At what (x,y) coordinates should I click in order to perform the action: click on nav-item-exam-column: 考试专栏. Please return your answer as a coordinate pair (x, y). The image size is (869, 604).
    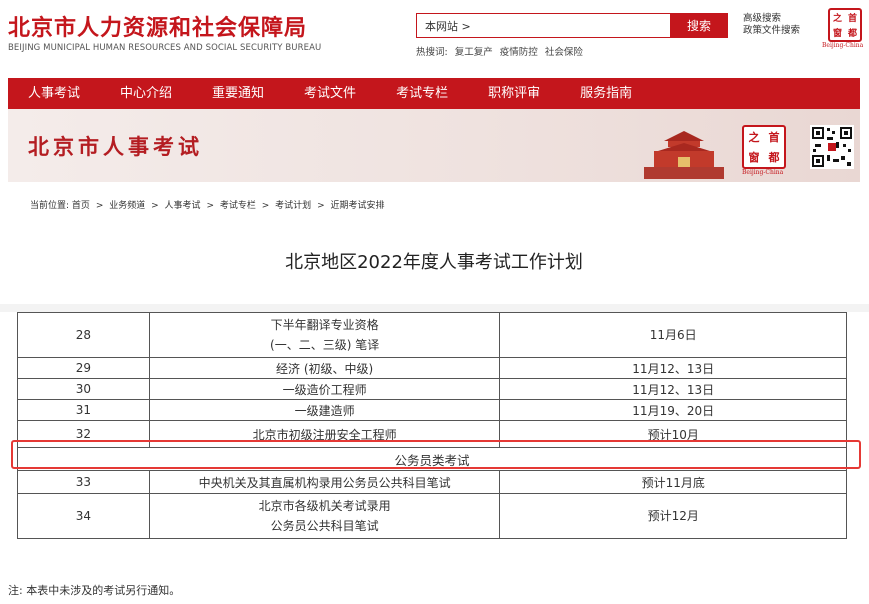
    Looking at the image, I should click on (422, 93).